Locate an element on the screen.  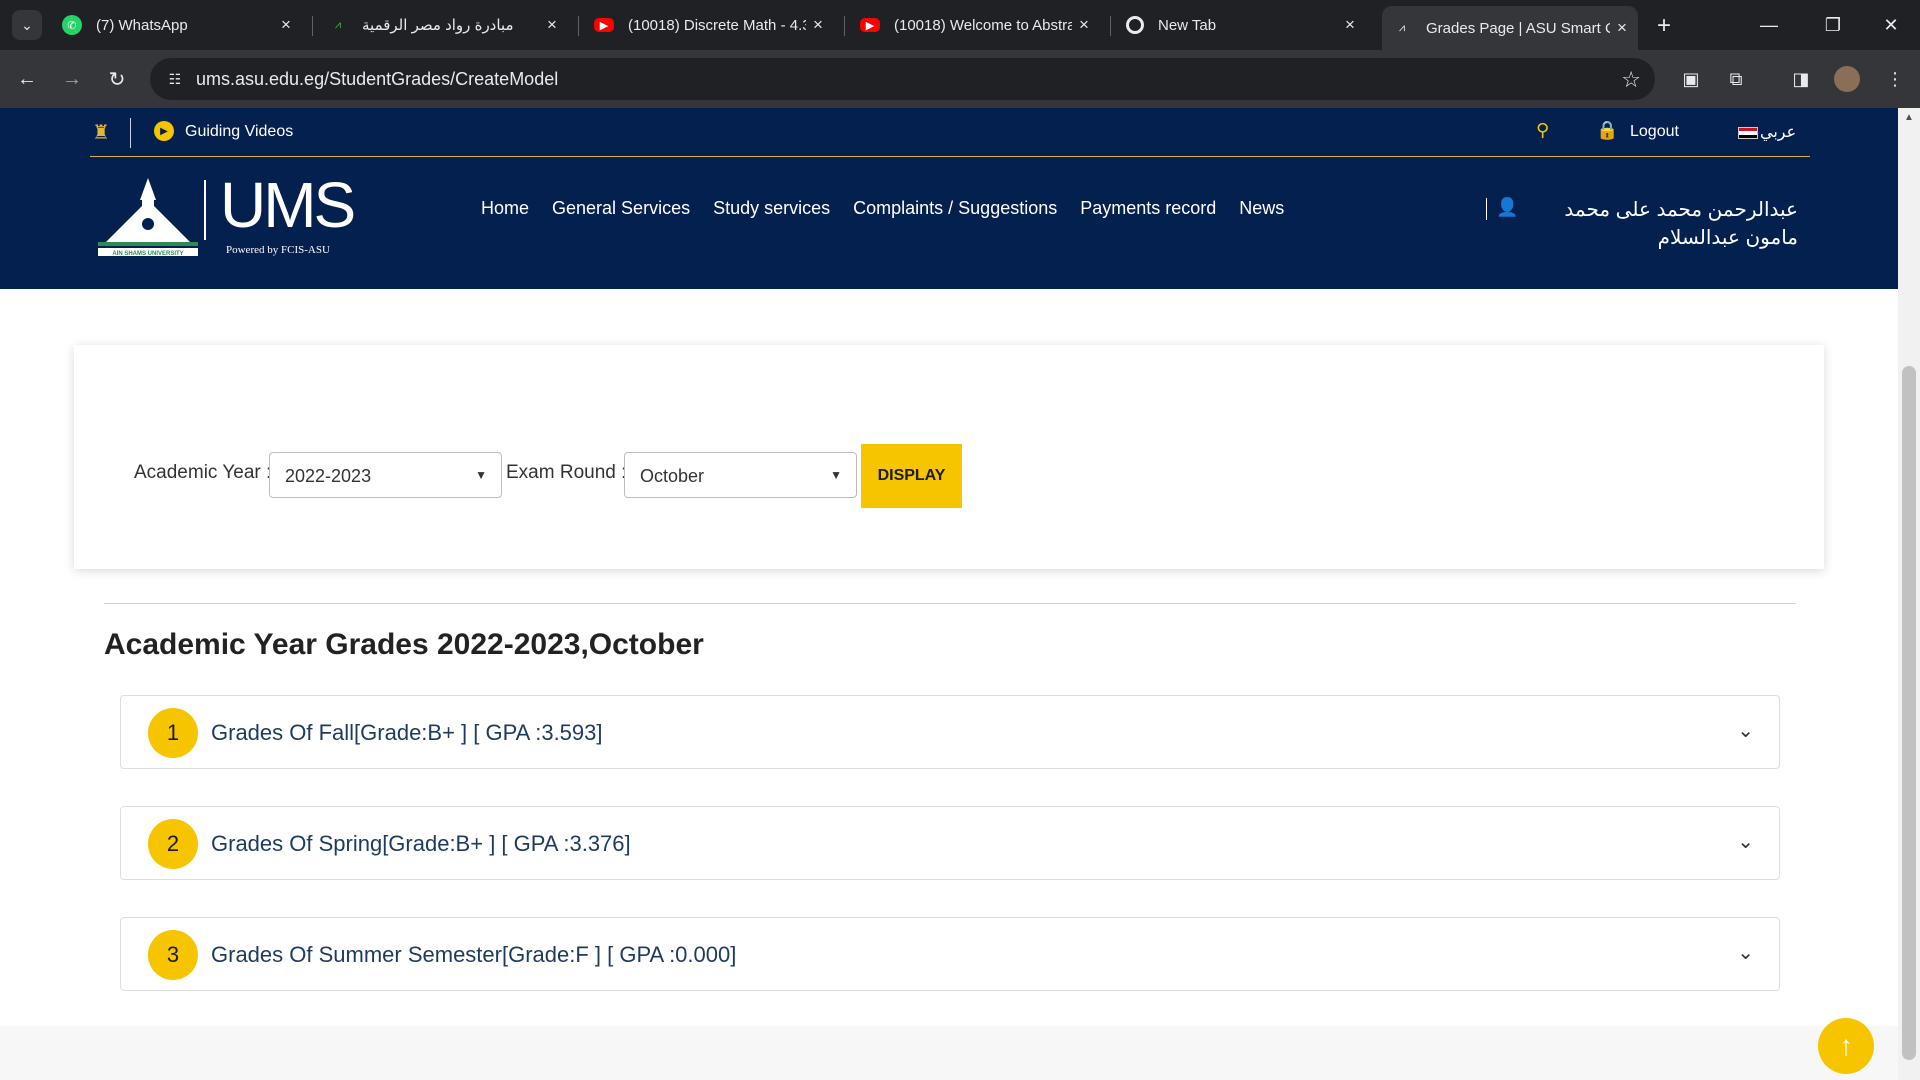
tab-title: New Tab is located at coordinates (1187, 25).